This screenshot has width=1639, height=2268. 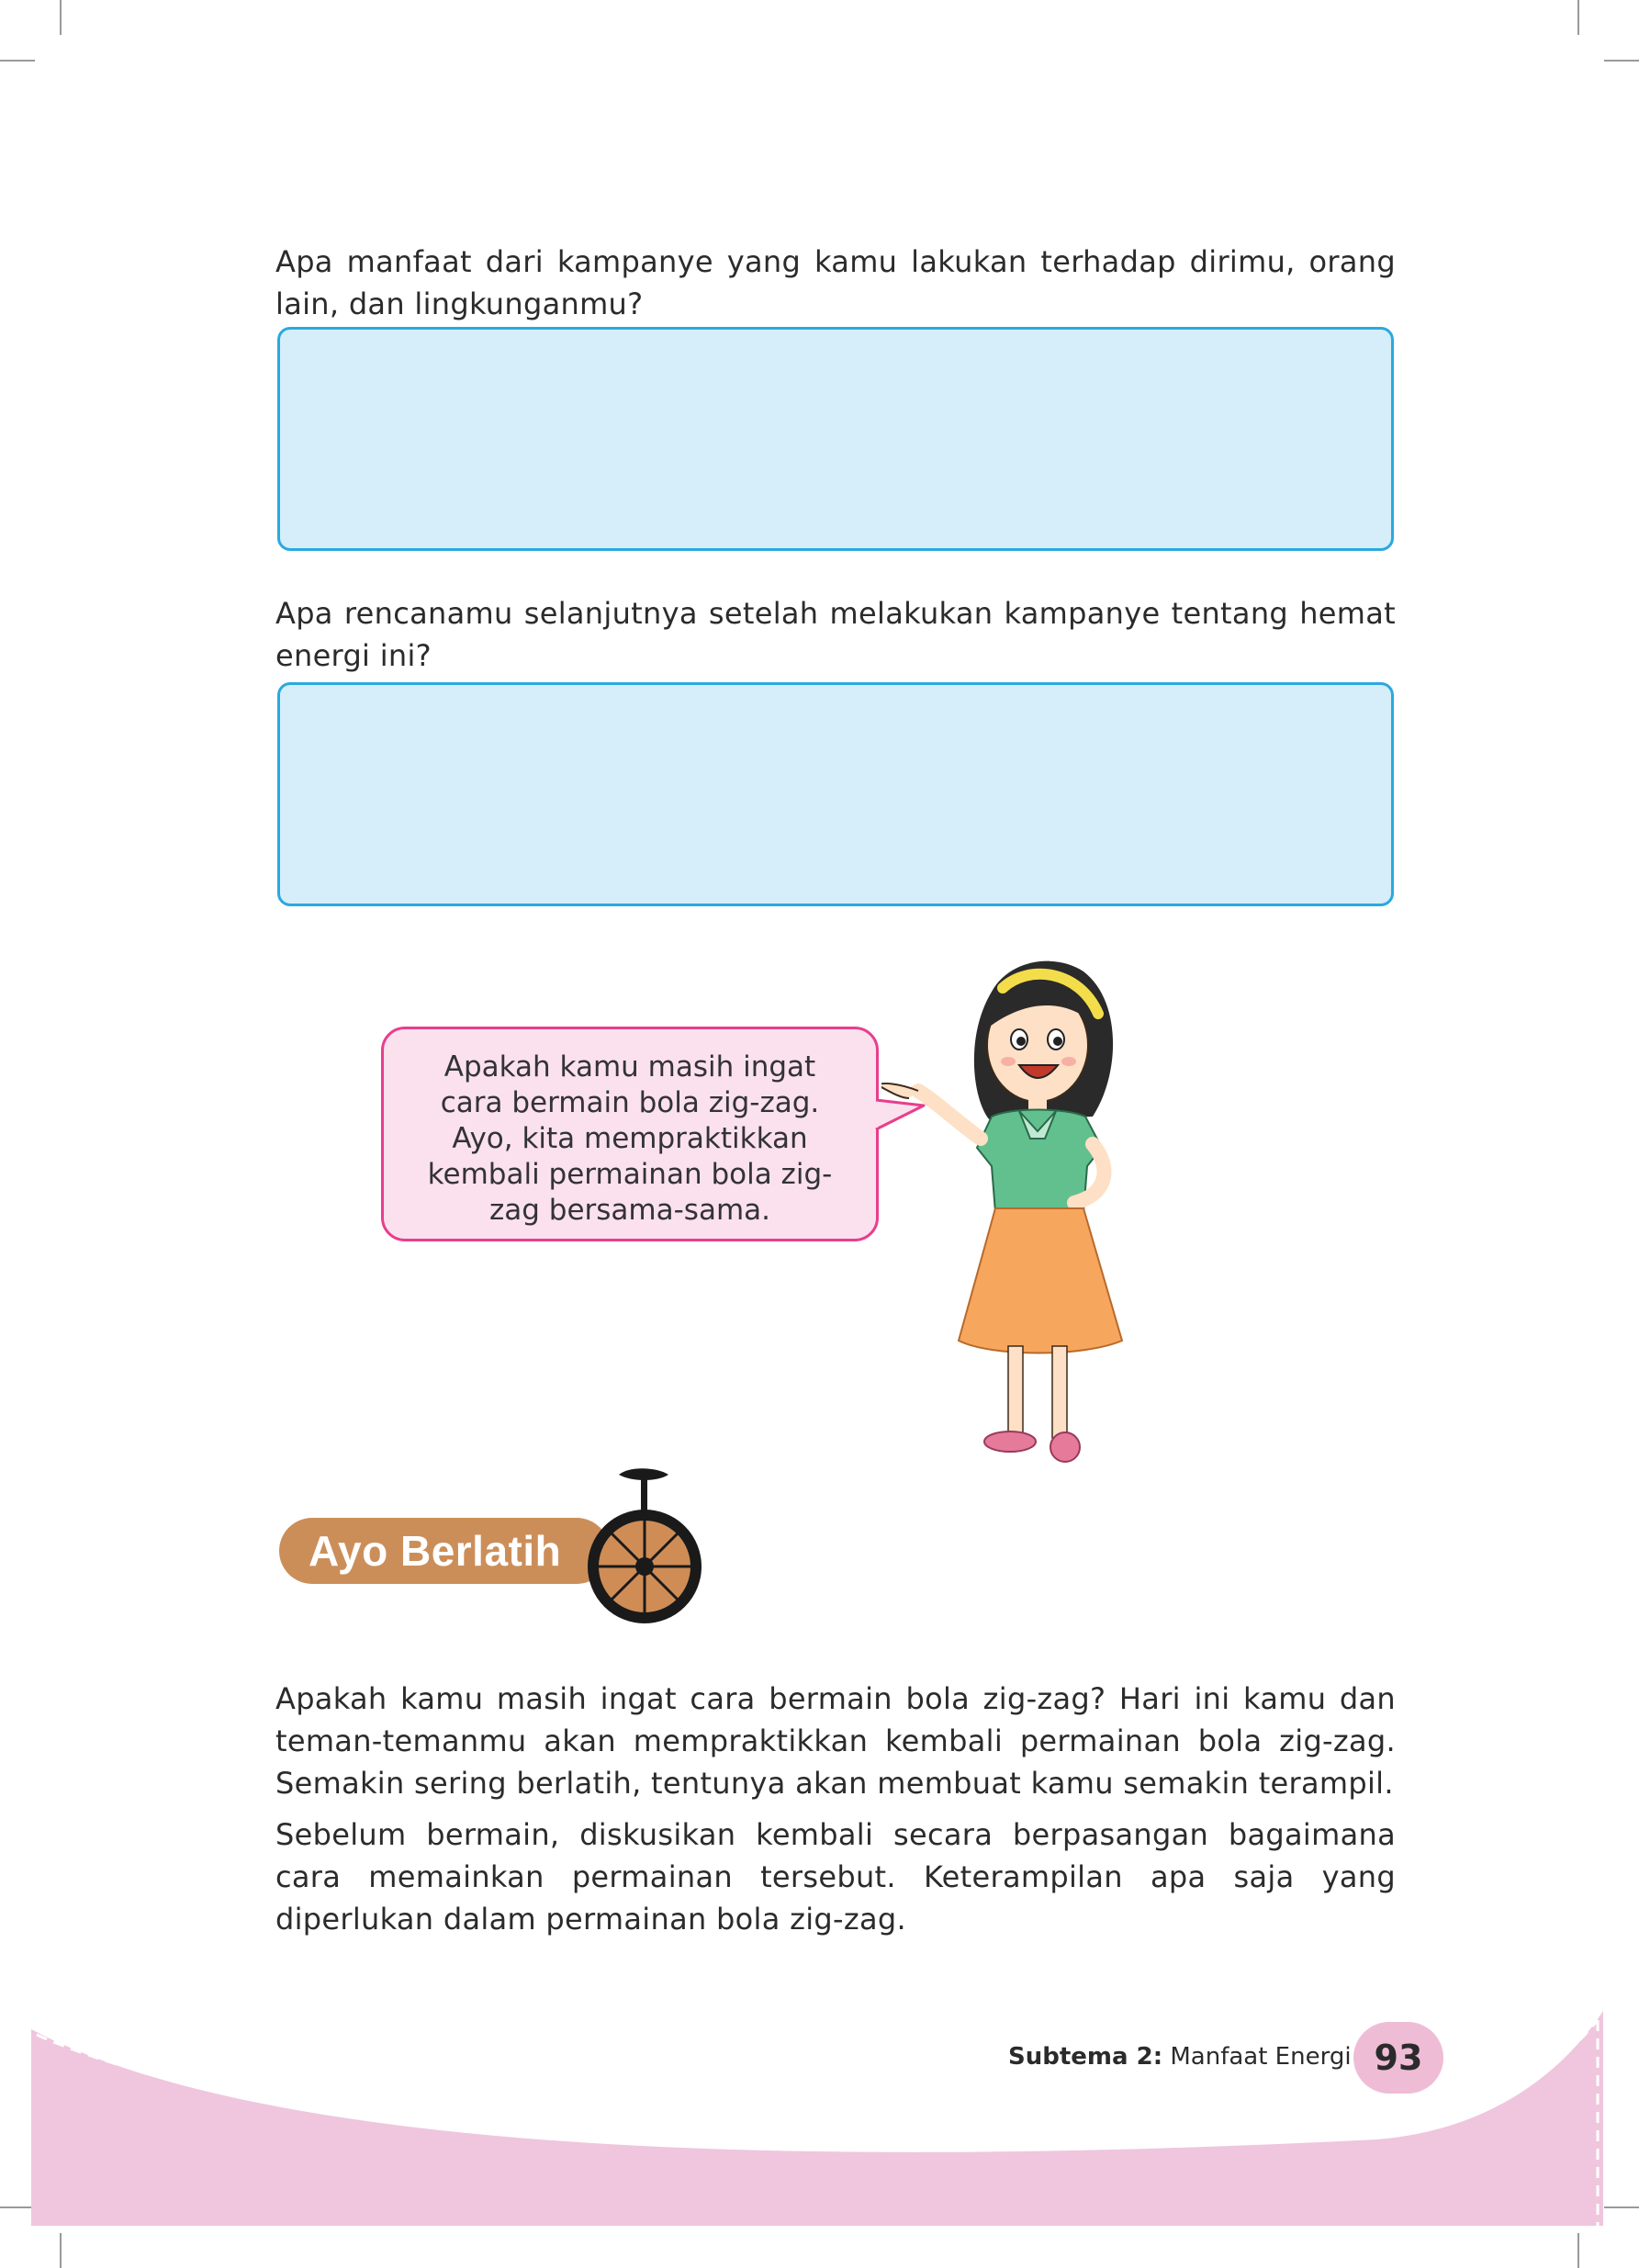 I want to click on footer-subtema: Subtema 2: Manfaat Energi, so click(x=1180, y=2057).